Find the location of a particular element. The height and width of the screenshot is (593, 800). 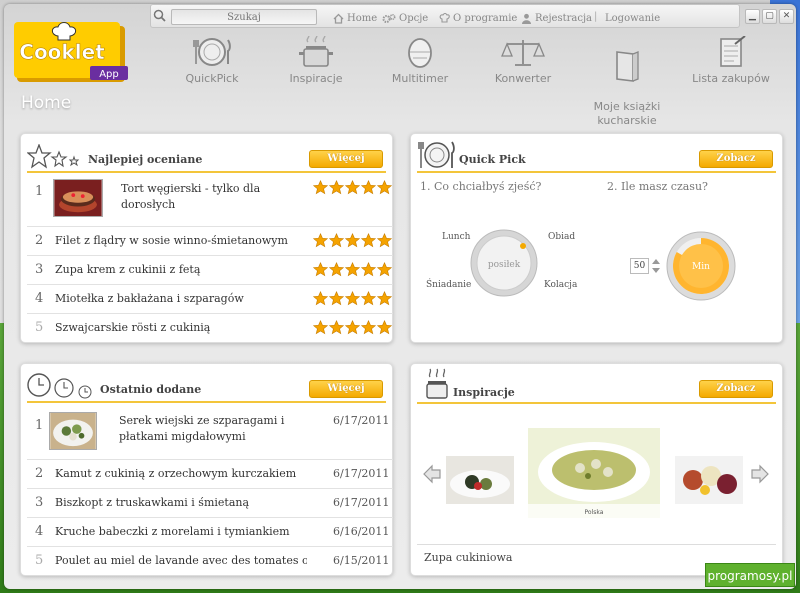

arrow-right-icon is located at coordinates (760, 474).